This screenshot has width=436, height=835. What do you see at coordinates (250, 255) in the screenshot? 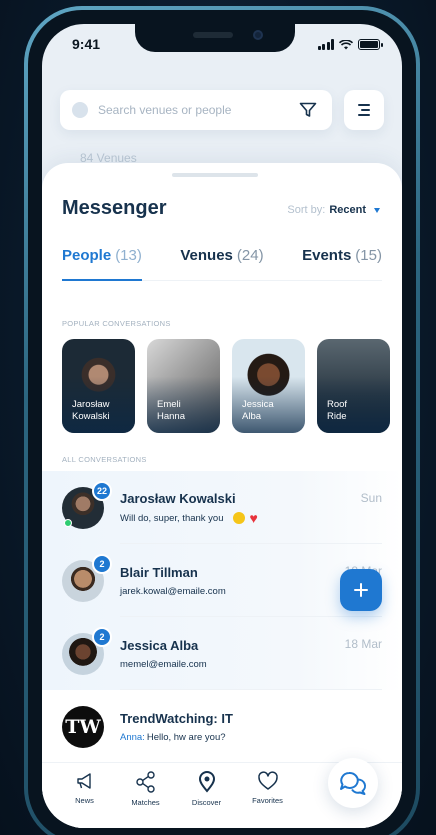
I see `tab-count: (24)` at bounding box center [250, 255].